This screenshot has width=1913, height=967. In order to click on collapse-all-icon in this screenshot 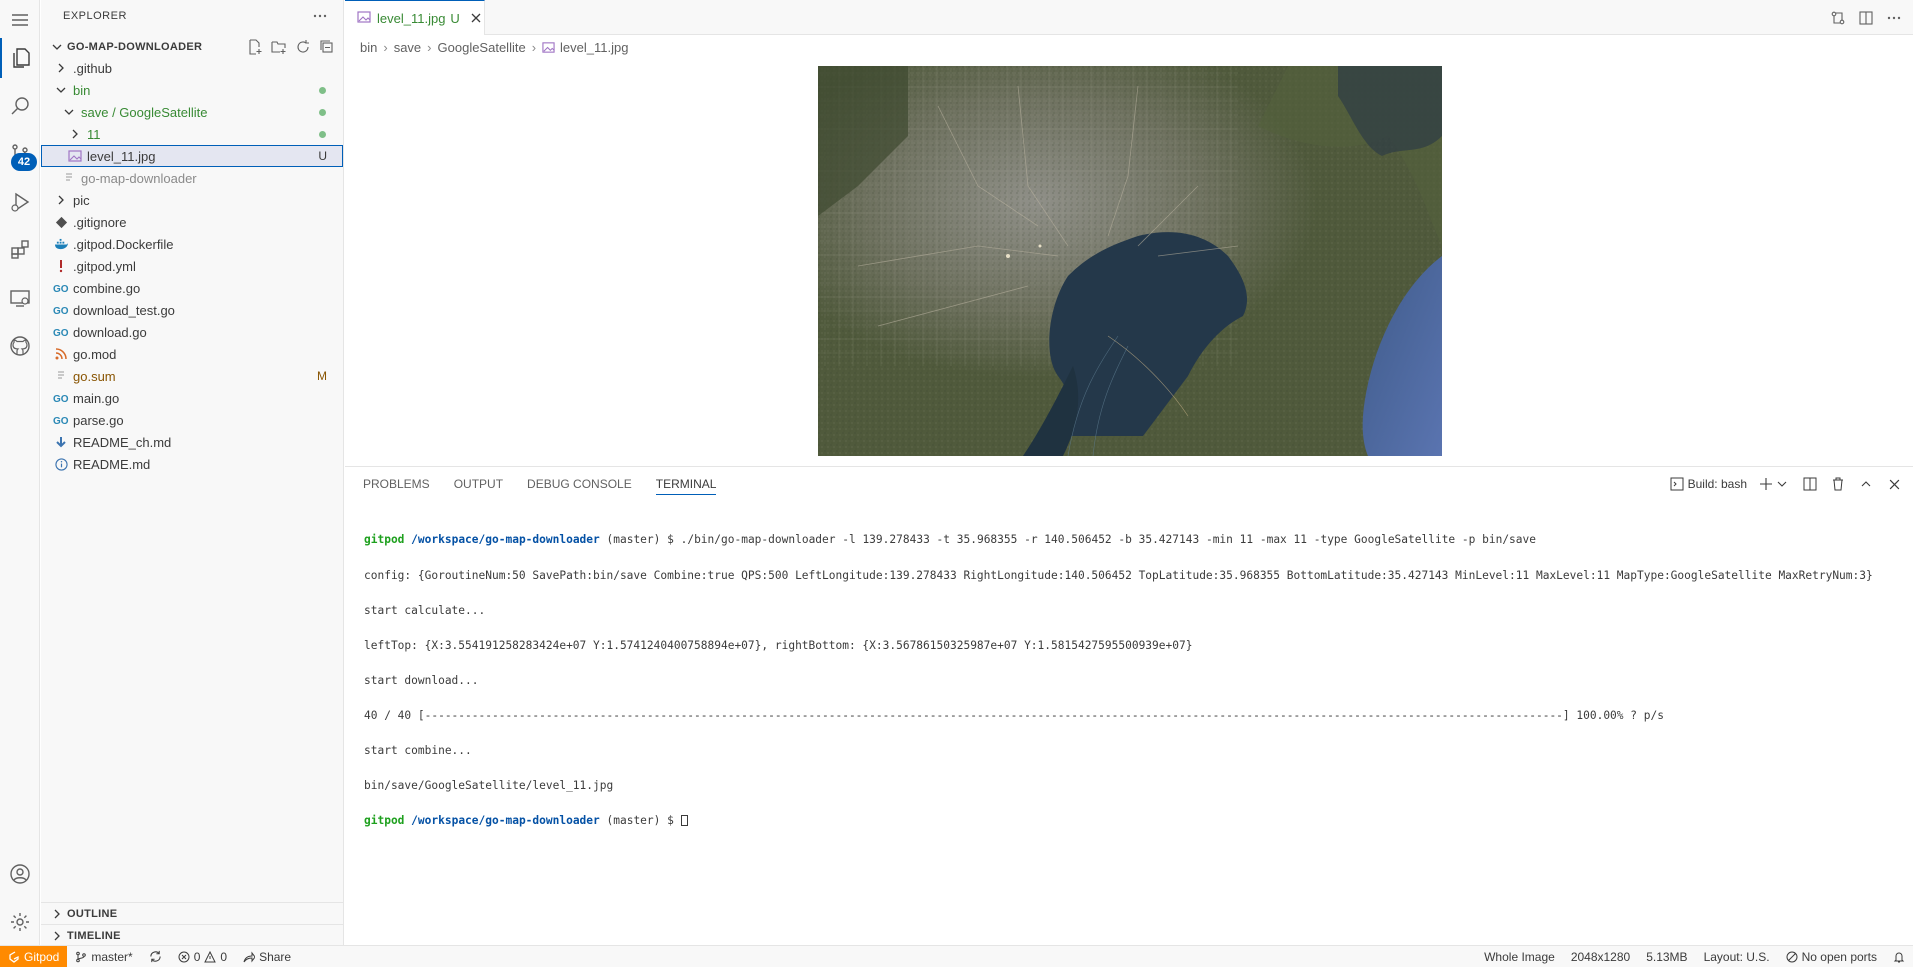, I will do `click(327, 47)`.